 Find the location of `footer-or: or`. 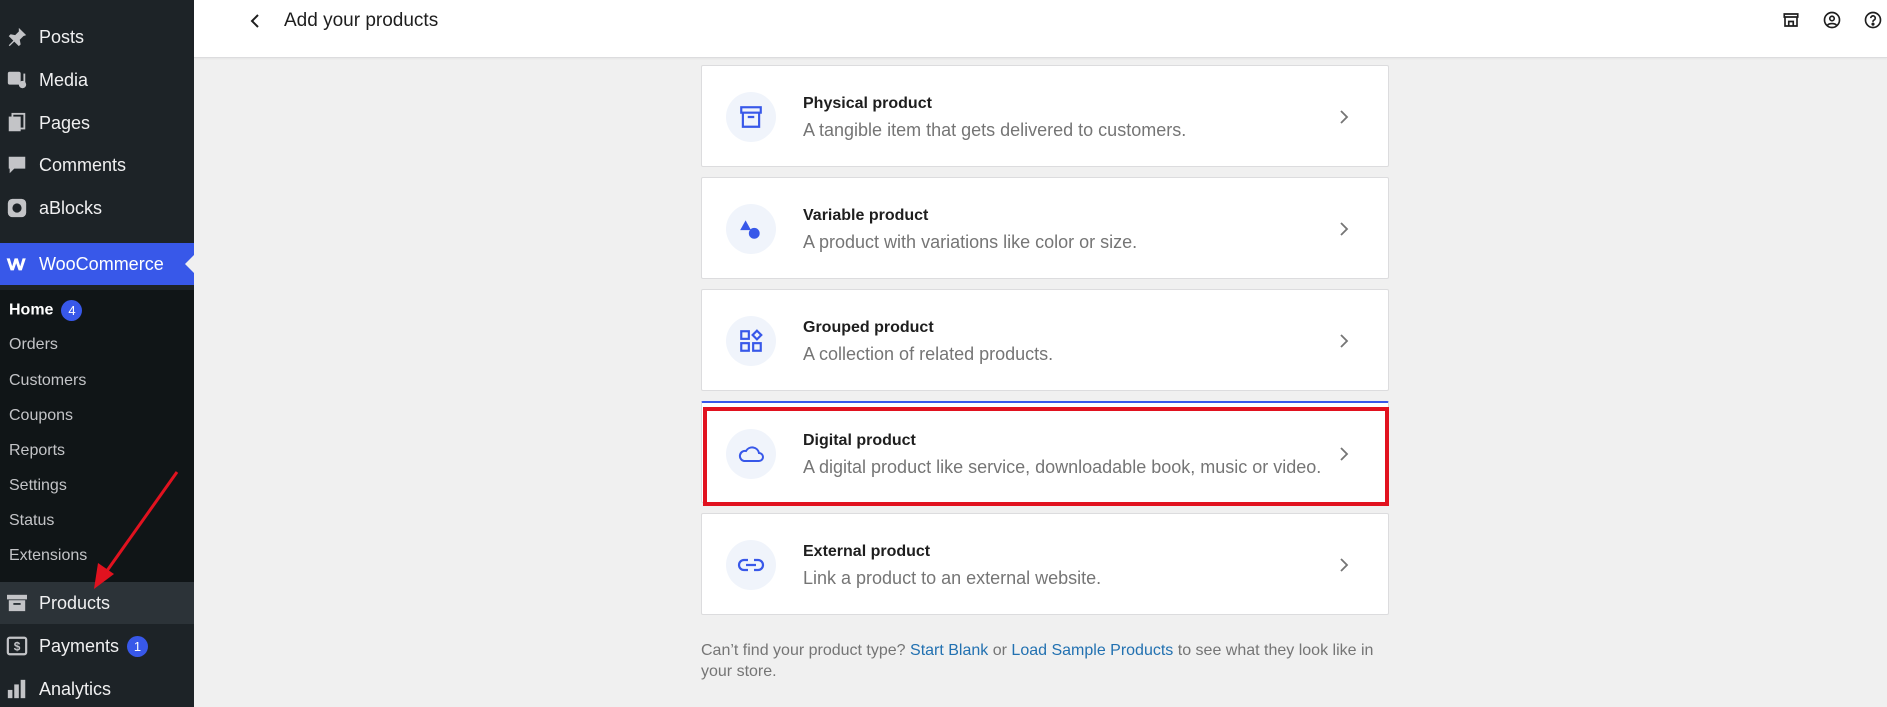

footer-or: or is located at coordinates (999, 650).